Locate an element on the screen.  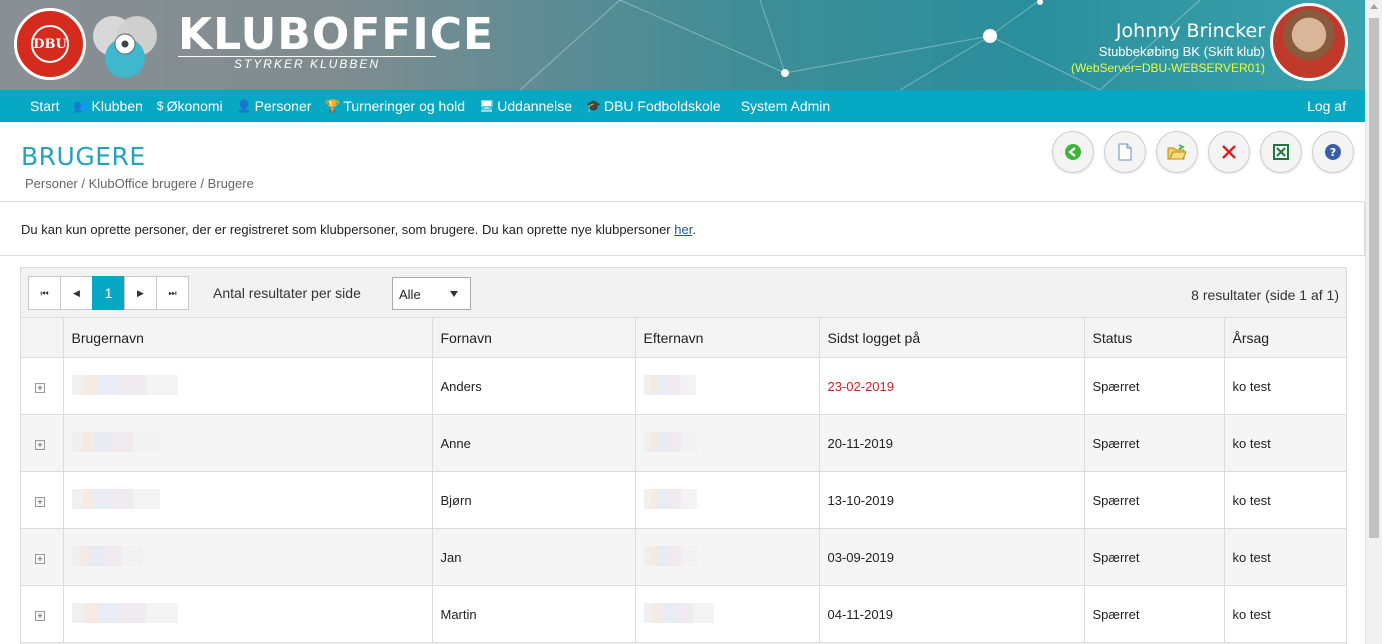
prev-page-icon: ◀ is located at coordinates (76, 292).